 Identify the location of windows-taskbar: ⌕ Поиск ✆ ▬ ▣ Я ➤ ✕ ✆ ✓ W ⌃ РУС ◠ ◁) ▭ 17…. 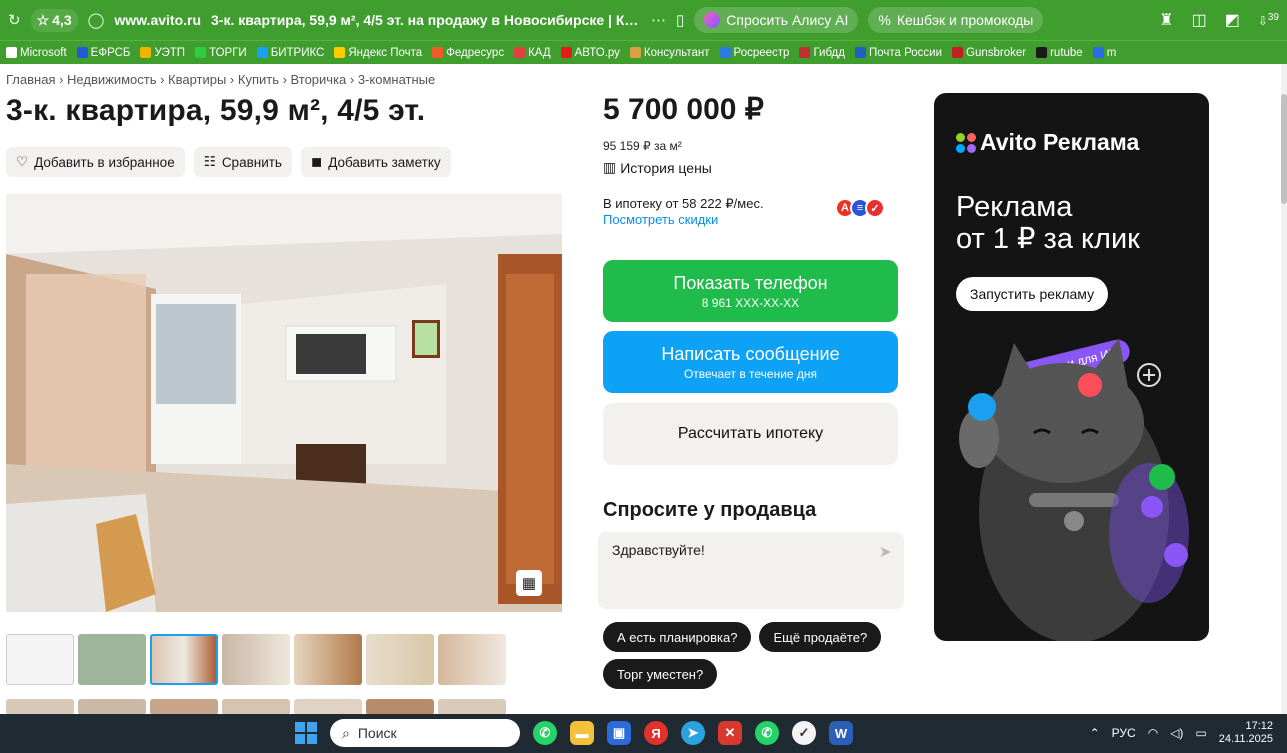
(643, 733).